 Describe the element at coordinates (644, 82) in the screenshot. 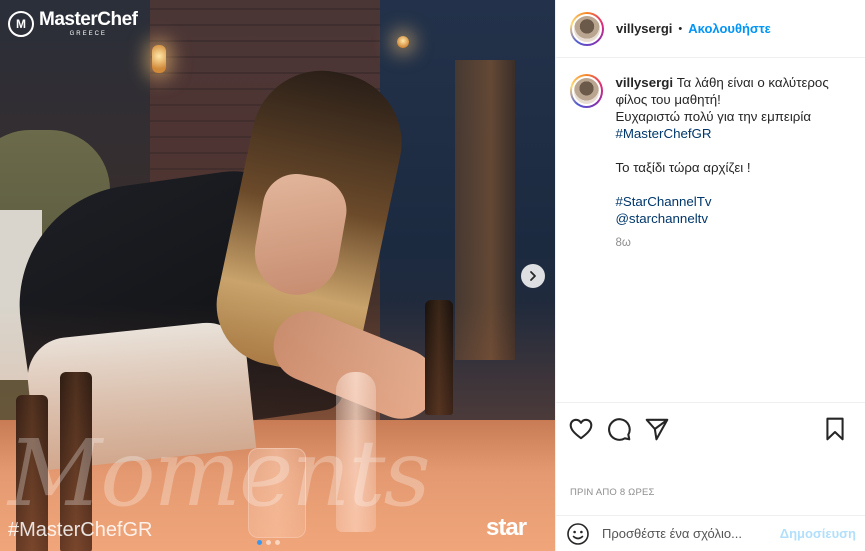

I see `caption-username: villysergi` at that location.